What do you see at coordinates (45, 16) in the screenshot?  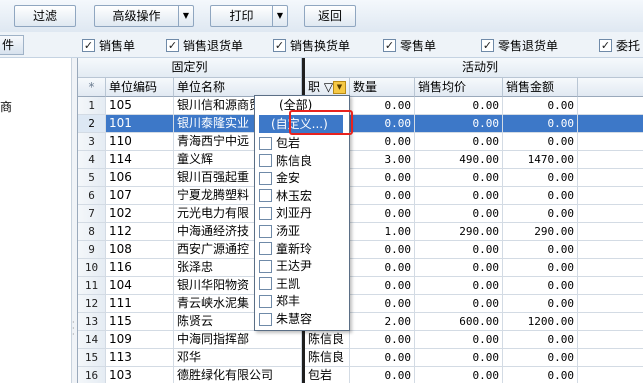 I see `filter-button: 过滤` at bounding box center [45, 16].